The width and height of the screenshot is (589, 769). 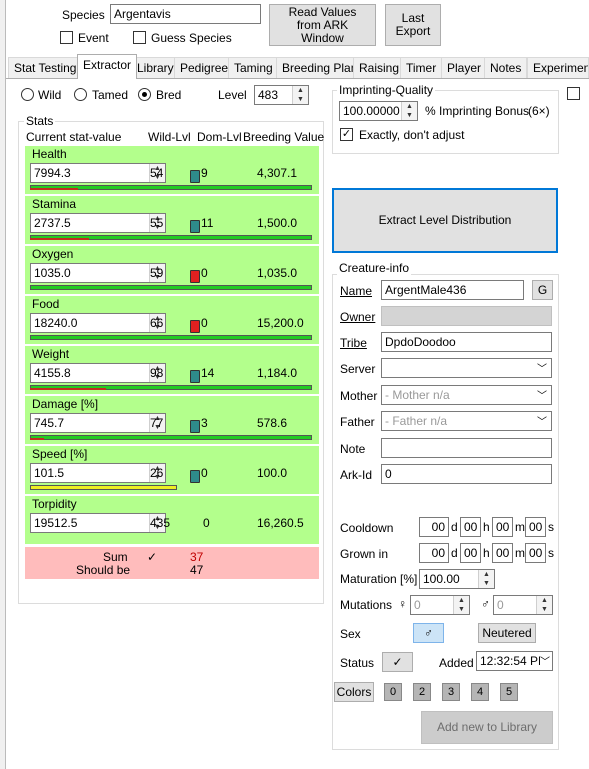 What do you see at coordinates (139, 37) in the screenshot?
I see `guess-species-checkbox` at bounding box center [139, 37].